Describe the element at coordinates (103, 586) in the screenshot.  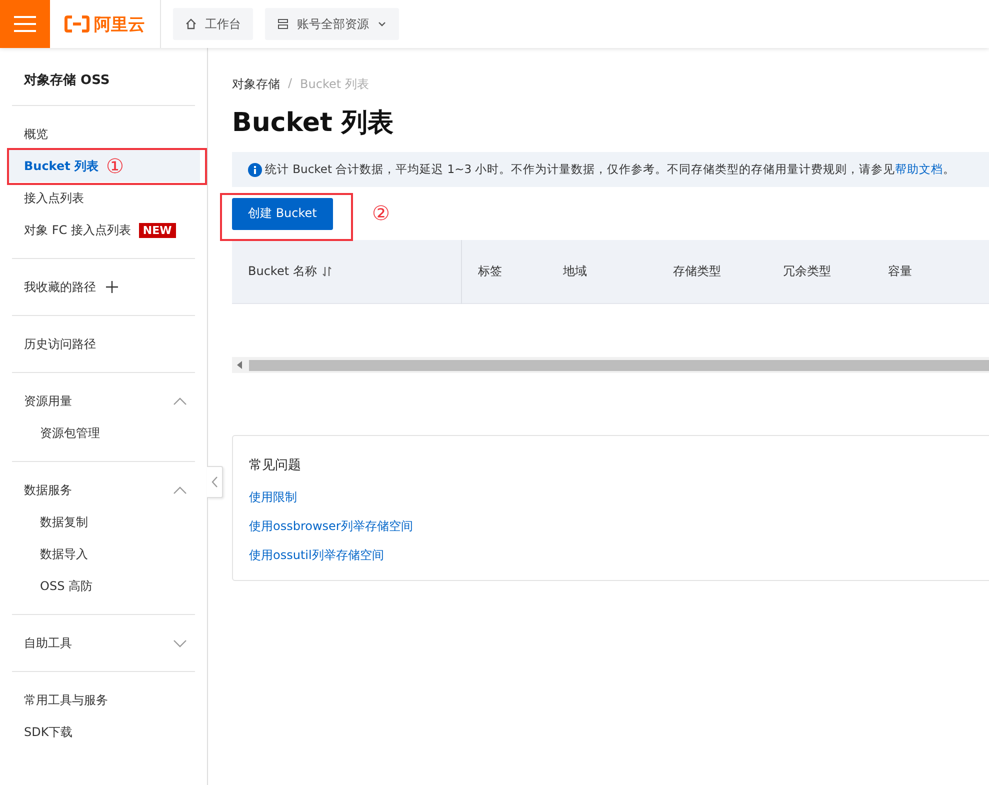
I see `sidebar-subitem: OSS 高防` at that location.